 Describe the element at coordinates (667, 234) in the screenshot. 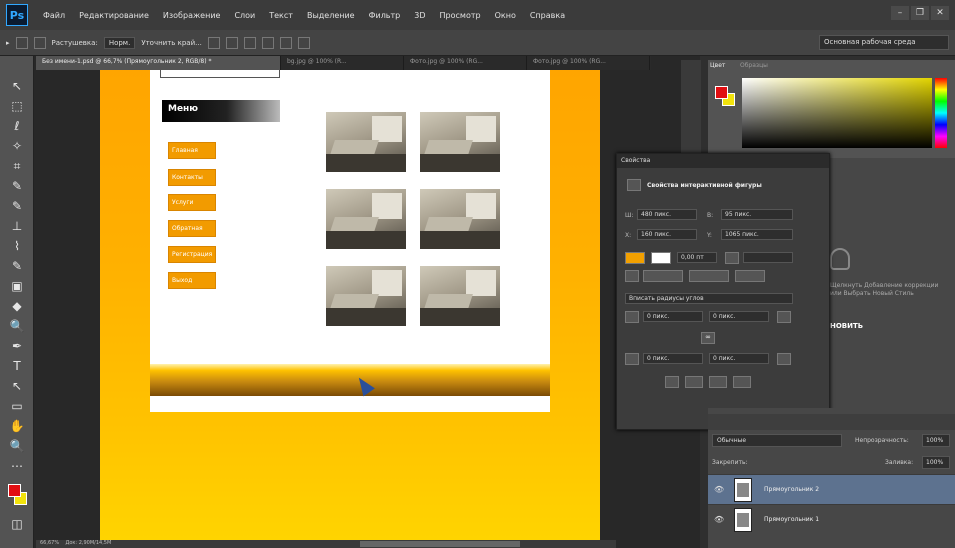

I see `x-input: 160 пикс.` at that location.